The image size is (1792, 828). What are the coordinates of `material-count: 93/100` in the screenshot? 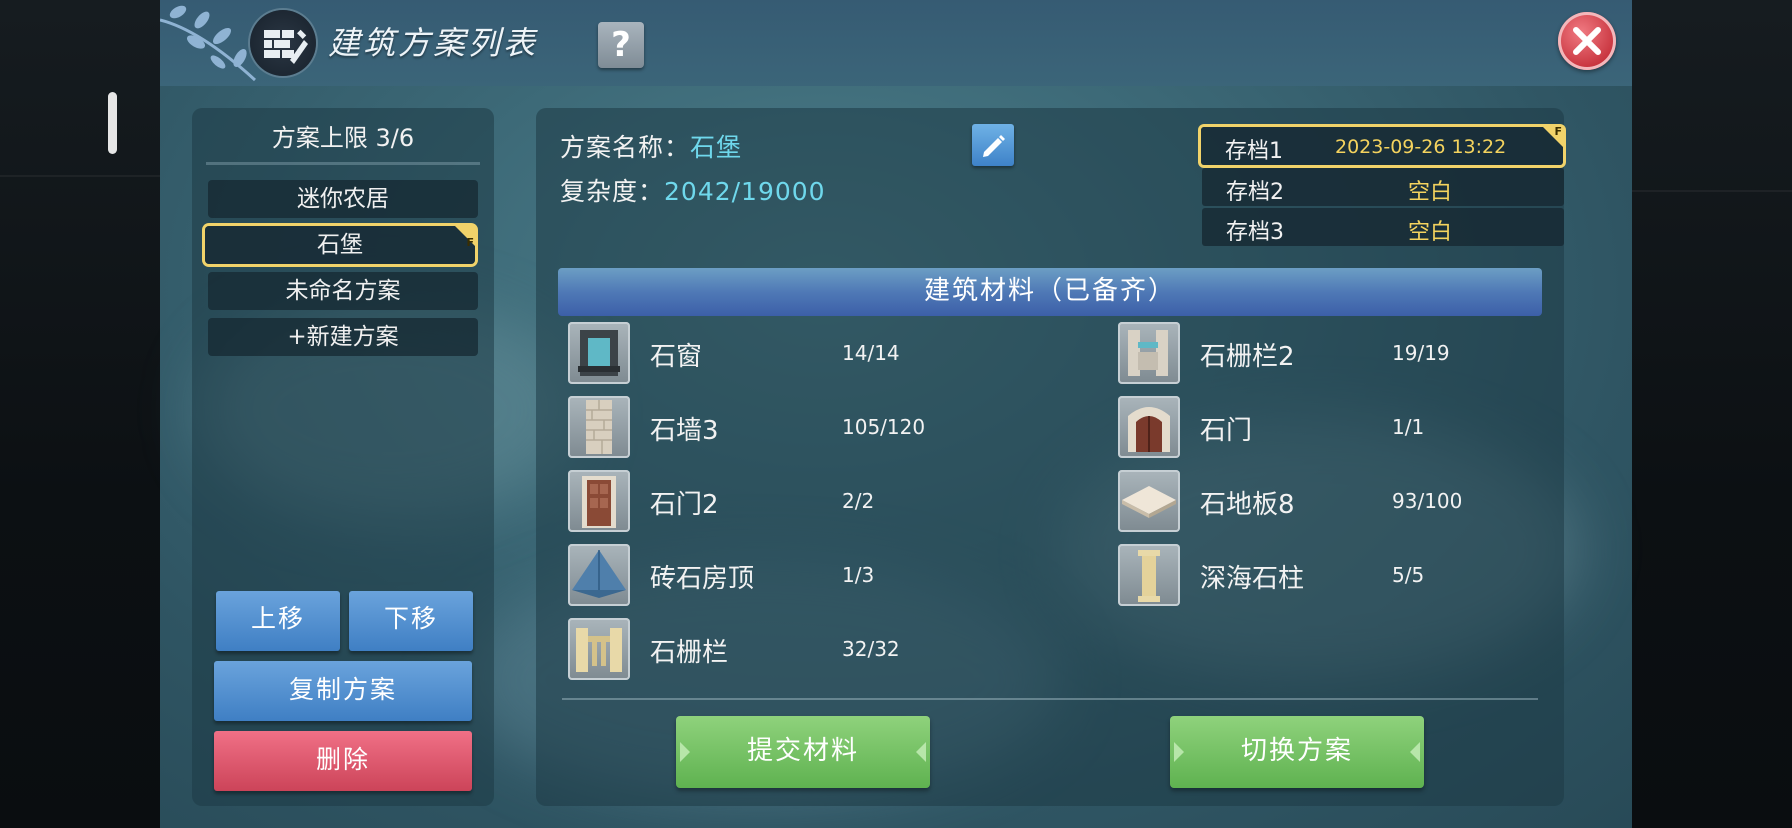 It's located at (1427, 501).